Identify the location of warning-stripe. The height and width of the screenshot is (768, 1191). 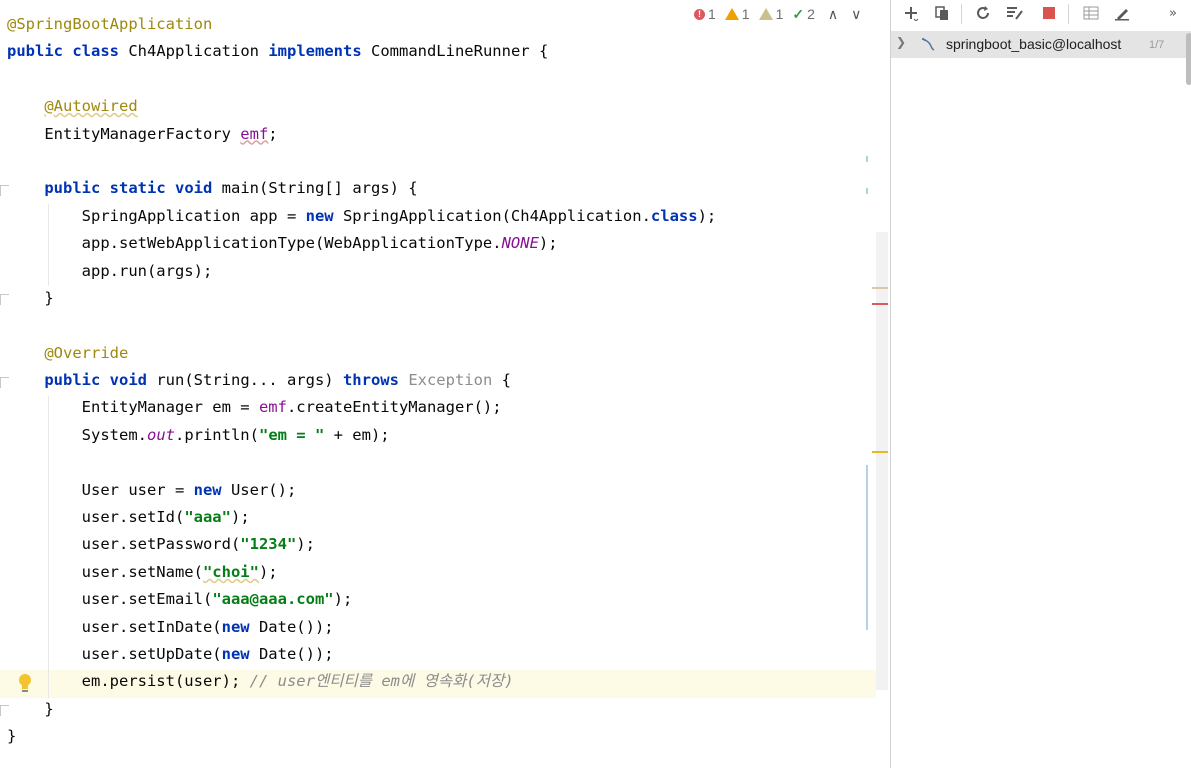
(880, 452).